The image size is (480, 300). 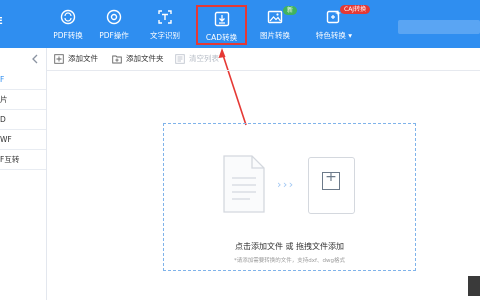 I want to click on tool-pdf-operate: PDF操作, so click(x=114, y=24).